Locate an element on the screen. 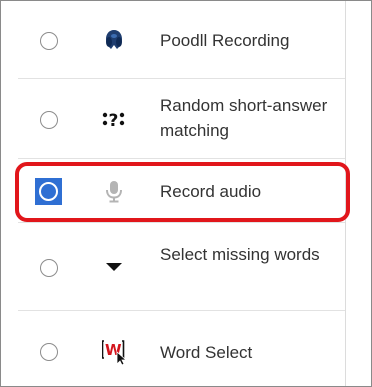 The image size is (372, 387). list-item-selected: Record audio is located at coordinates (181, 191).